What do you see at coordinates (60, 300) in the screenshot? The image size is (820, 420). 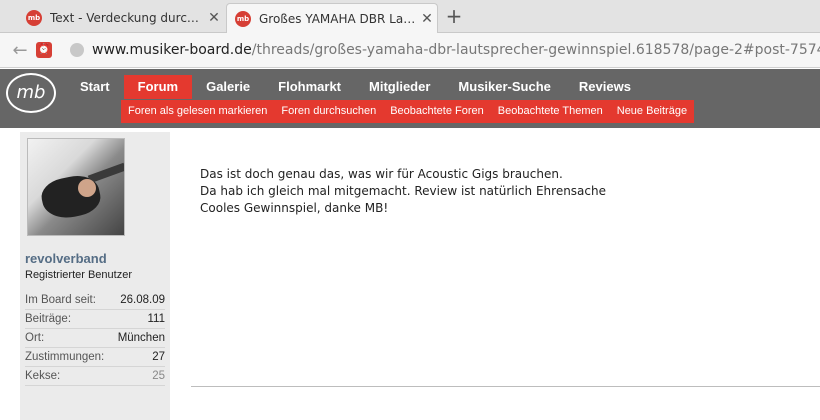 I see `stat-label: Im Board seit:` at bounding box center [60, 300].